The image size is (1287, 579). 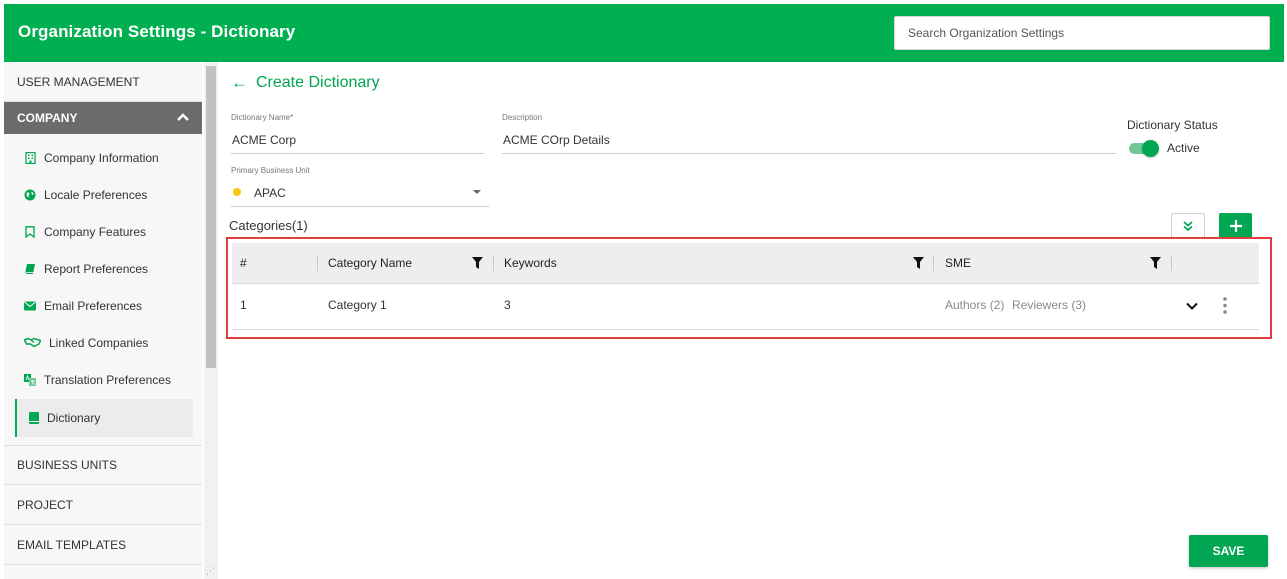 What do you see at coordinates (96, 268) in the screenshot?
I see `sidebar-item-label: Report Preferences` at bounding box center [96, 268].